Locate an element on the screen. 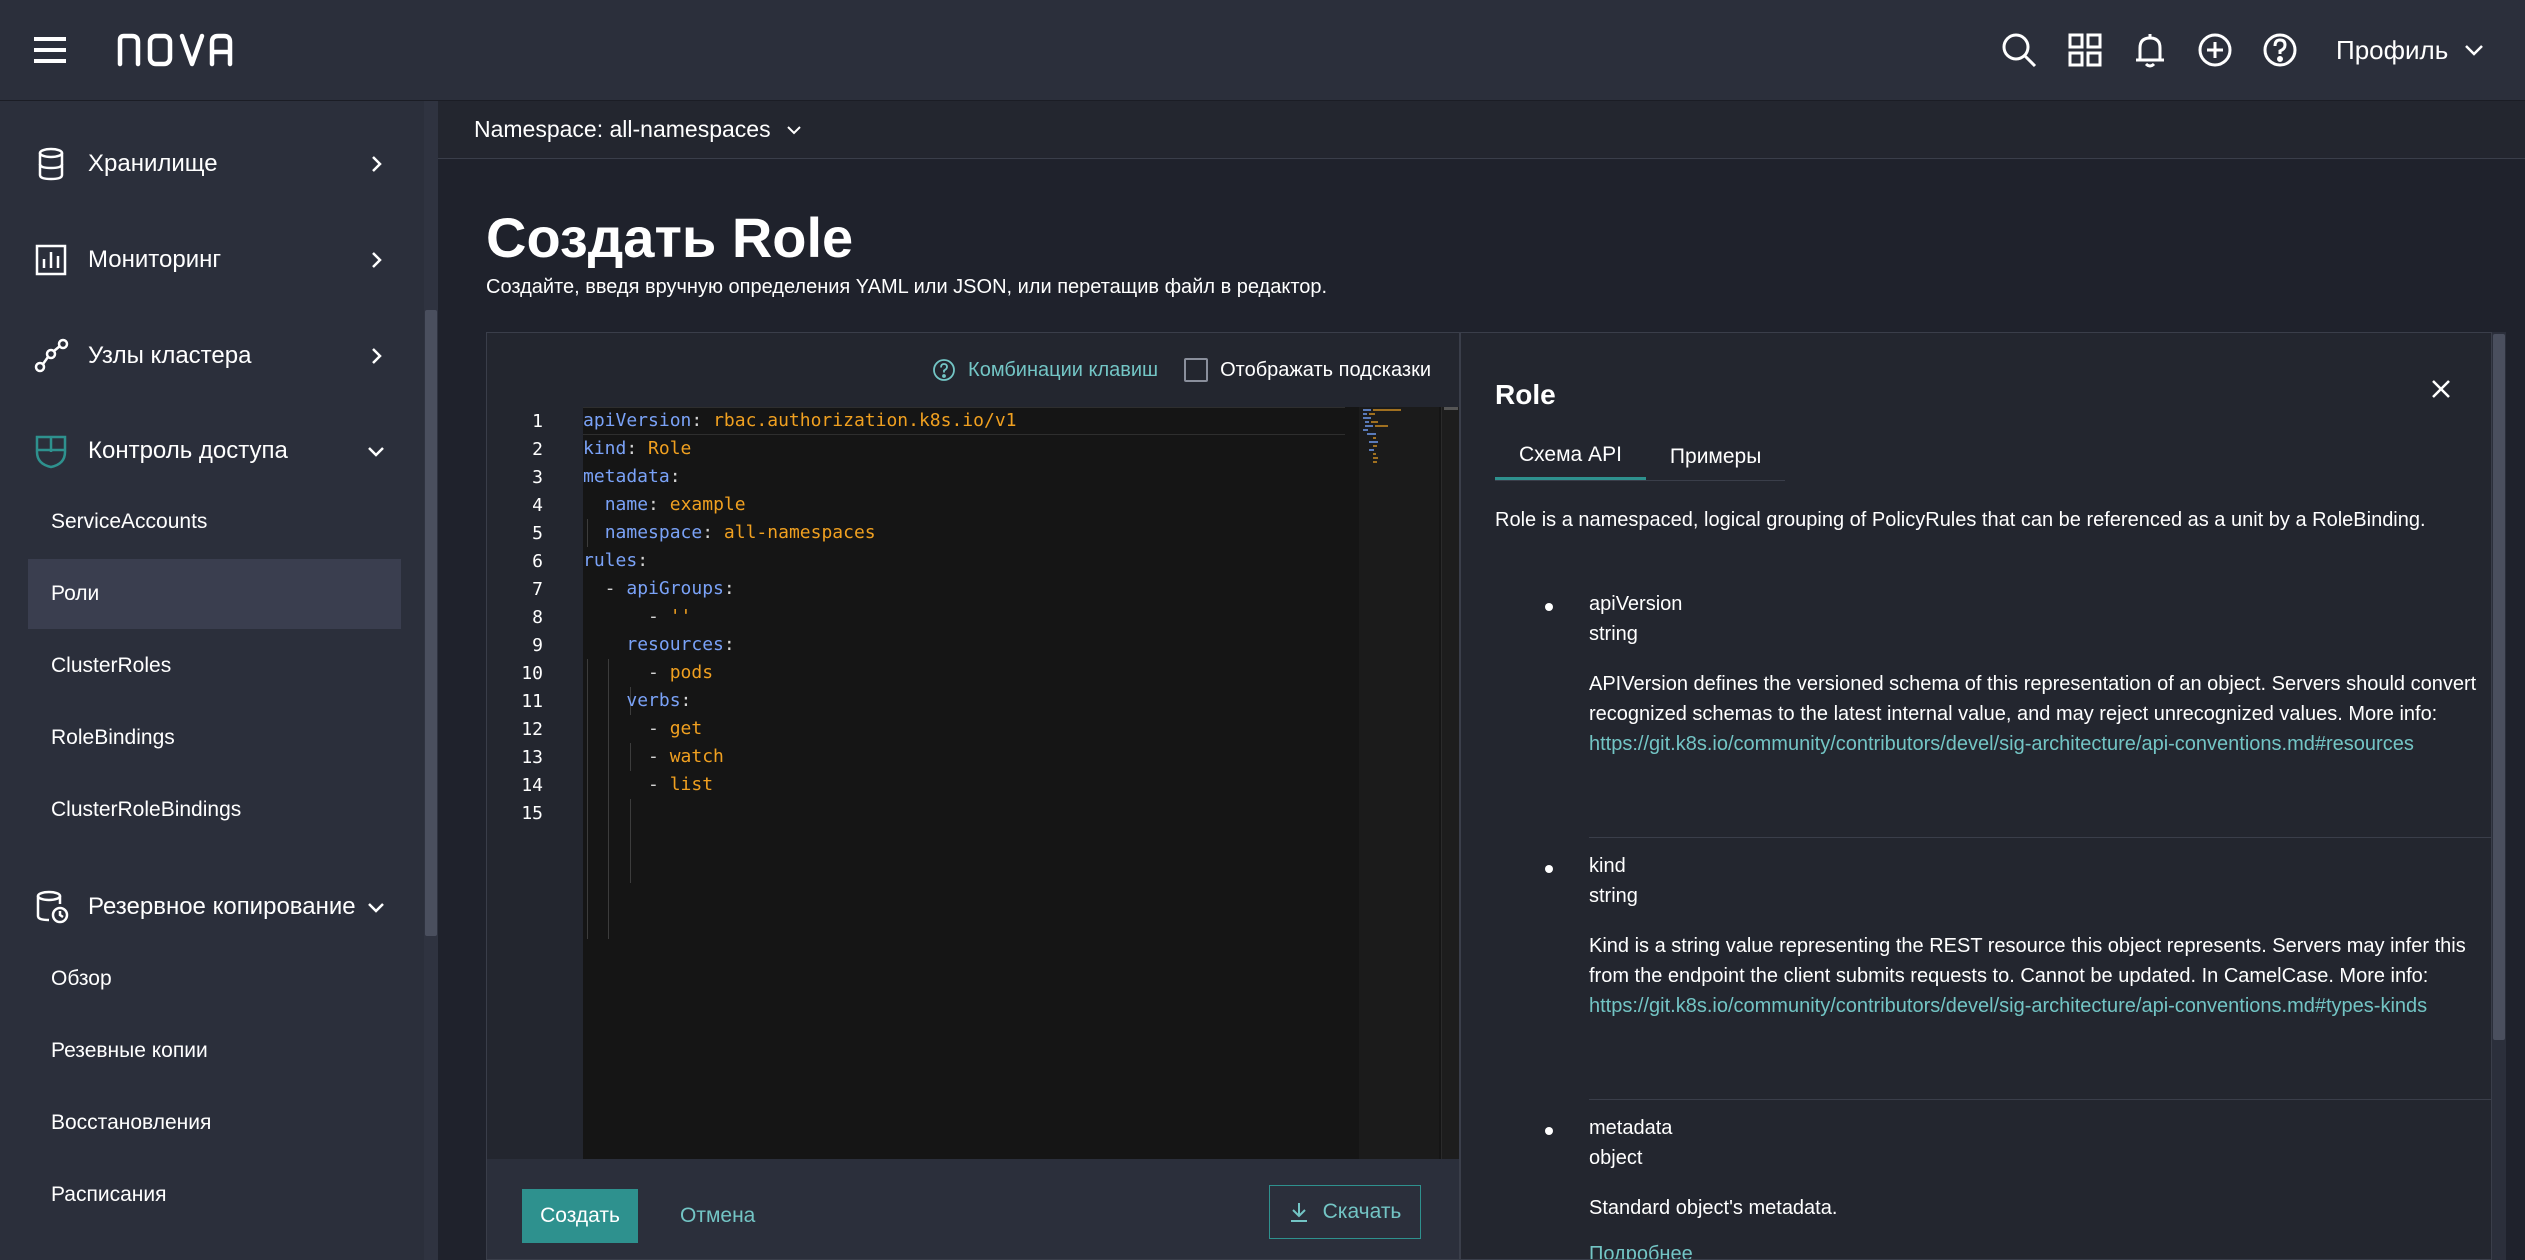 This screenshot has width=2525, height=1260. code-line: metadata: is located at coordinates (632, 476).